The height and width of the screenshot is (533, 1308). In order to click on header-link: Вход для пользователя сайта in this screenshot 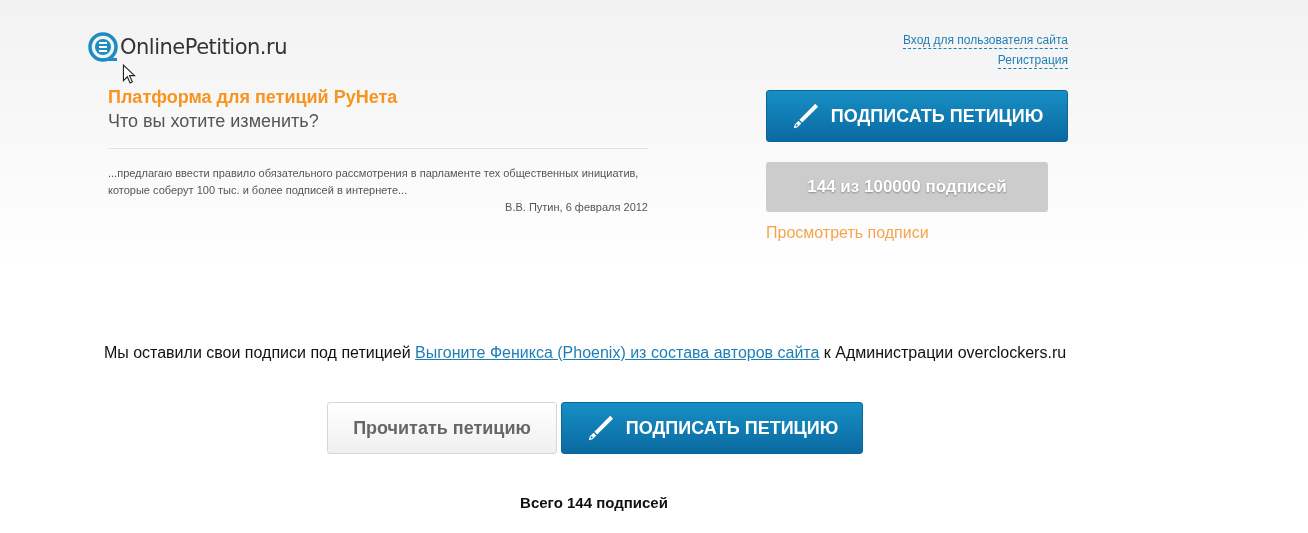, I will do `click(985, 41)`.